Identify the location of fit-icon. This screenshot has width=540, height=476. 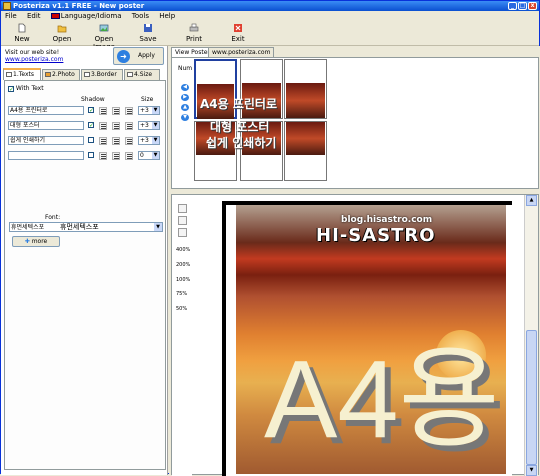
(182, 220).